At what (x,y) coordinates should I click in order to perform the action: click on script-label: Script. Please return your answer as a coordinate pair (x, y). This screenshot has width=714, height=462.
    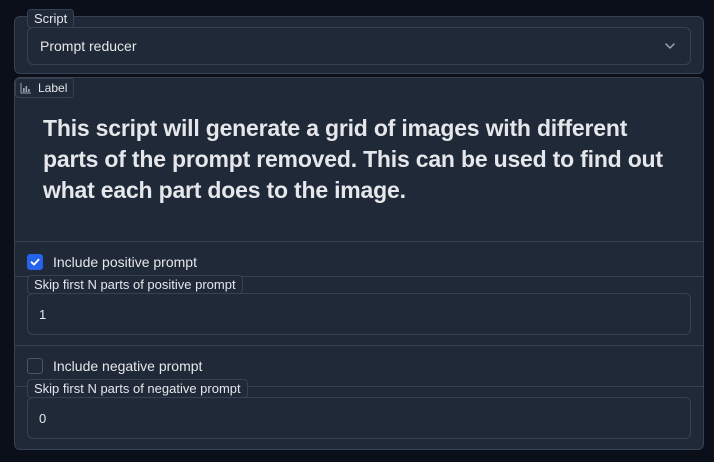
    Looking at the image, I should click on (51, 18).